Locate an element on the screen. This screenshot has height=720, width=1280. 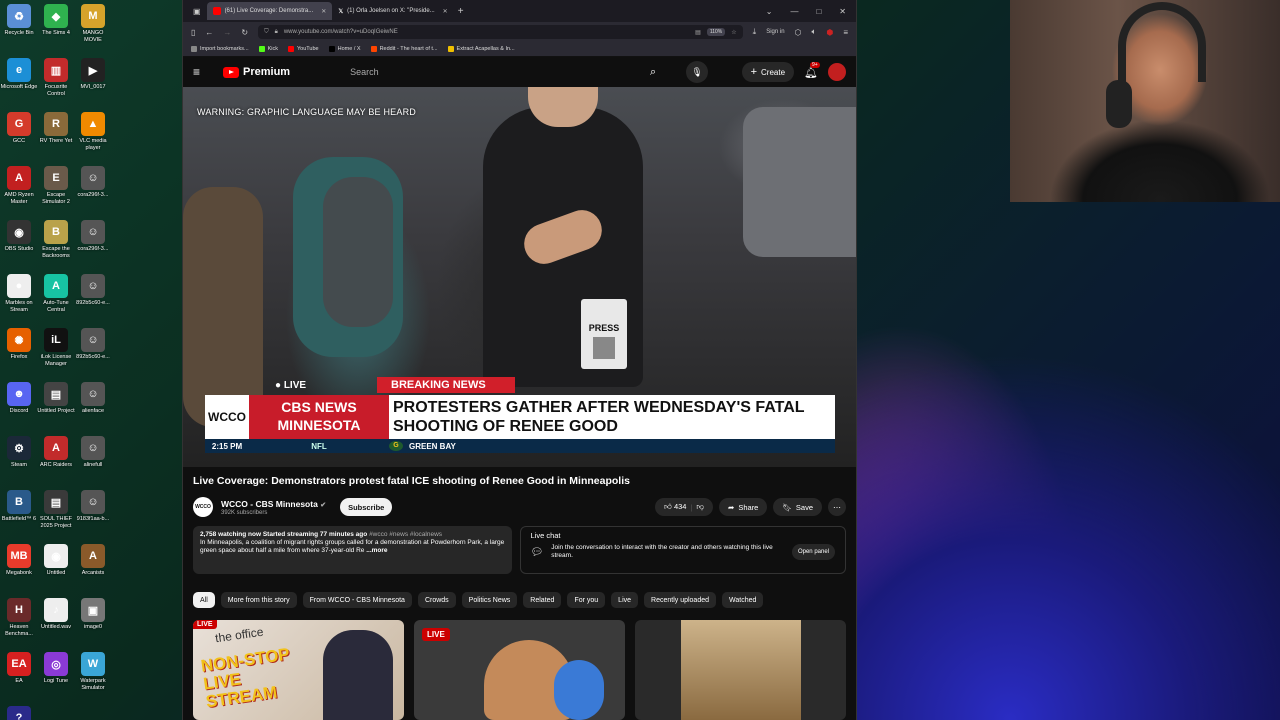
desktop-icon: A AMD Ryzen Master is located at coordinates (19, 185).